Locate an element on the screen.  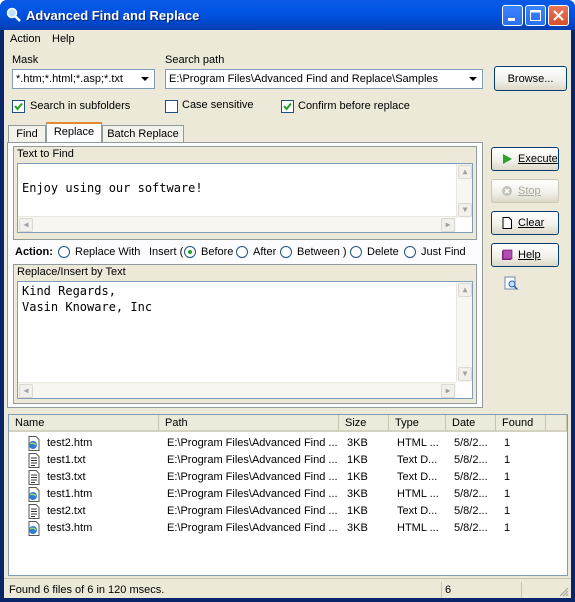
radio-delete is located at coordinates (356, 252).